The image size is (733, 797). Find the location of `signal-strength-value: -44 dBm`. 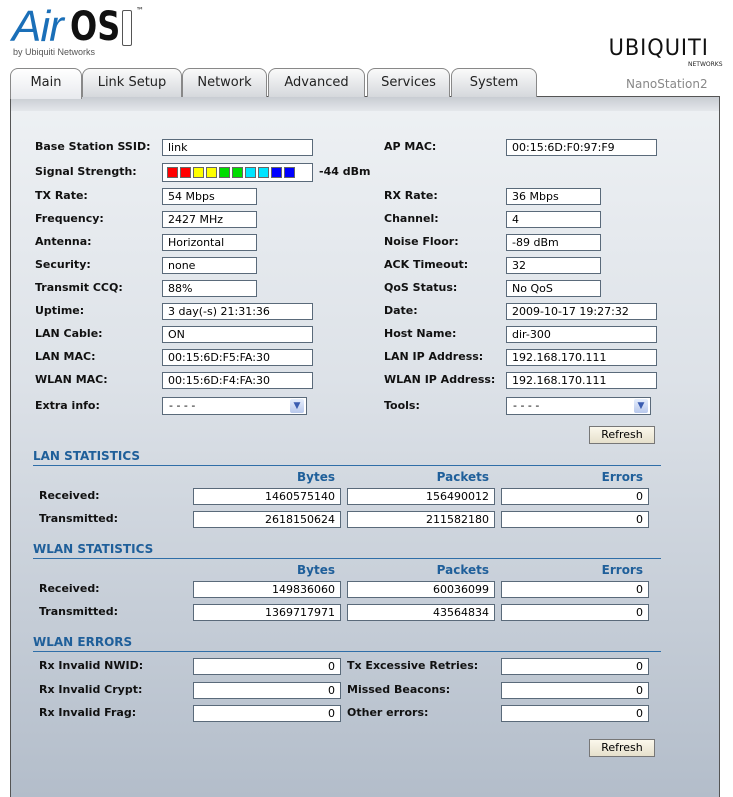

signal-strength-value: -44 dBm is located at coordinates (345, 171).